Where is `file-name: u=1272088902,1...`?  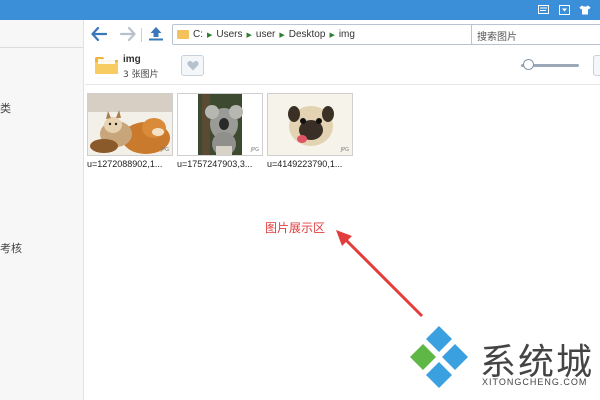 file-name: u=1272088902,1... is located at coordinates (124, 164).